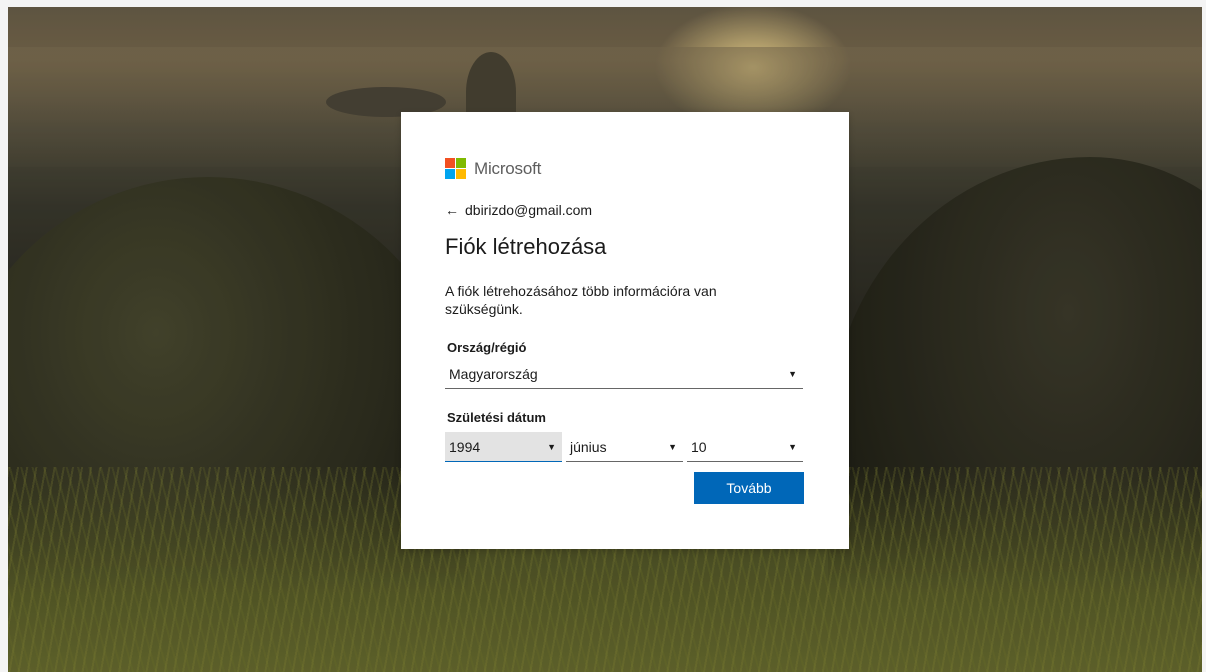 The image size is (1206, 672). I want to click on microsoft-logo-icon, so click(455, 168).